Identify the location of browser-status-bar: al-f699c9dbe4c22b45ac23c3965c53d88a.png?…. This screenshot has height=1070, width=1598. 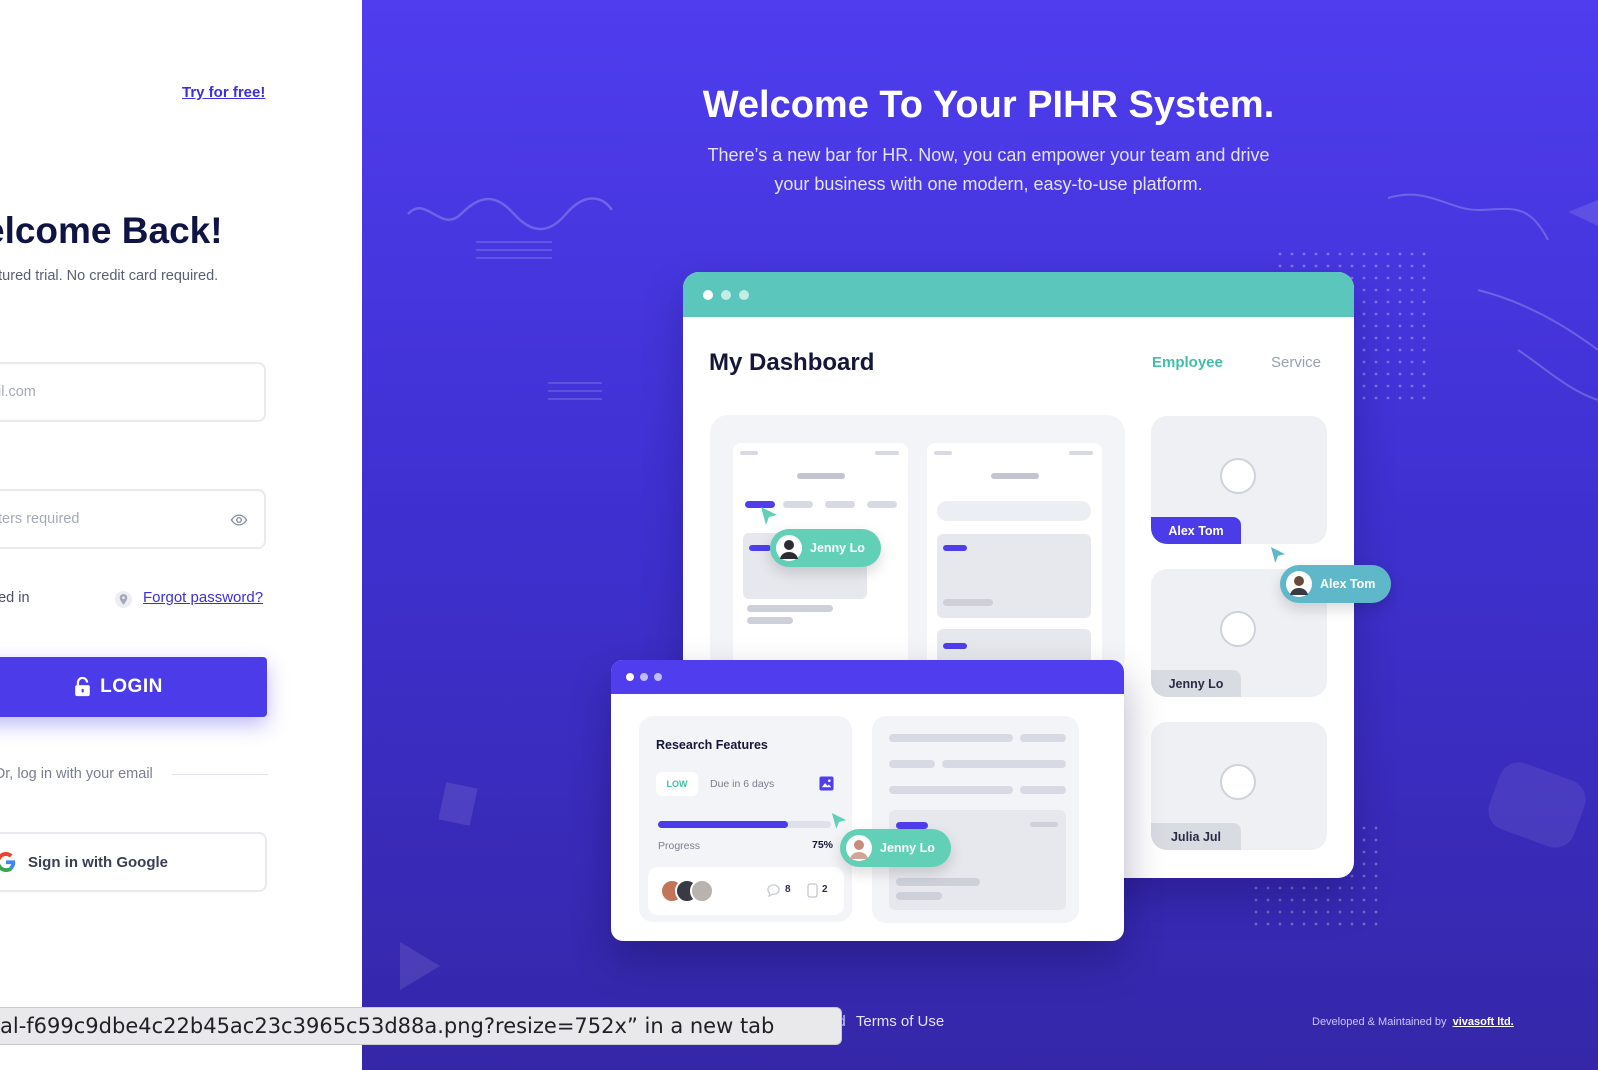
(421, 1026).